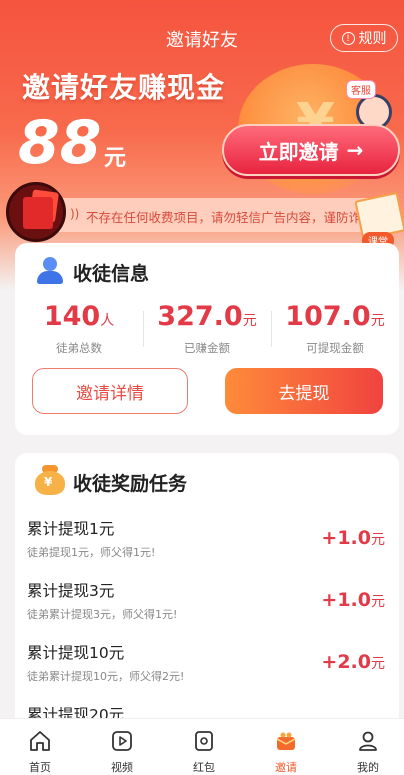 The image size is (404, 775). What do you see at coordinates (298, 151) in the screenshot?
I see `invite-now-label: 立即邀请` at bounding box center [298, 151].